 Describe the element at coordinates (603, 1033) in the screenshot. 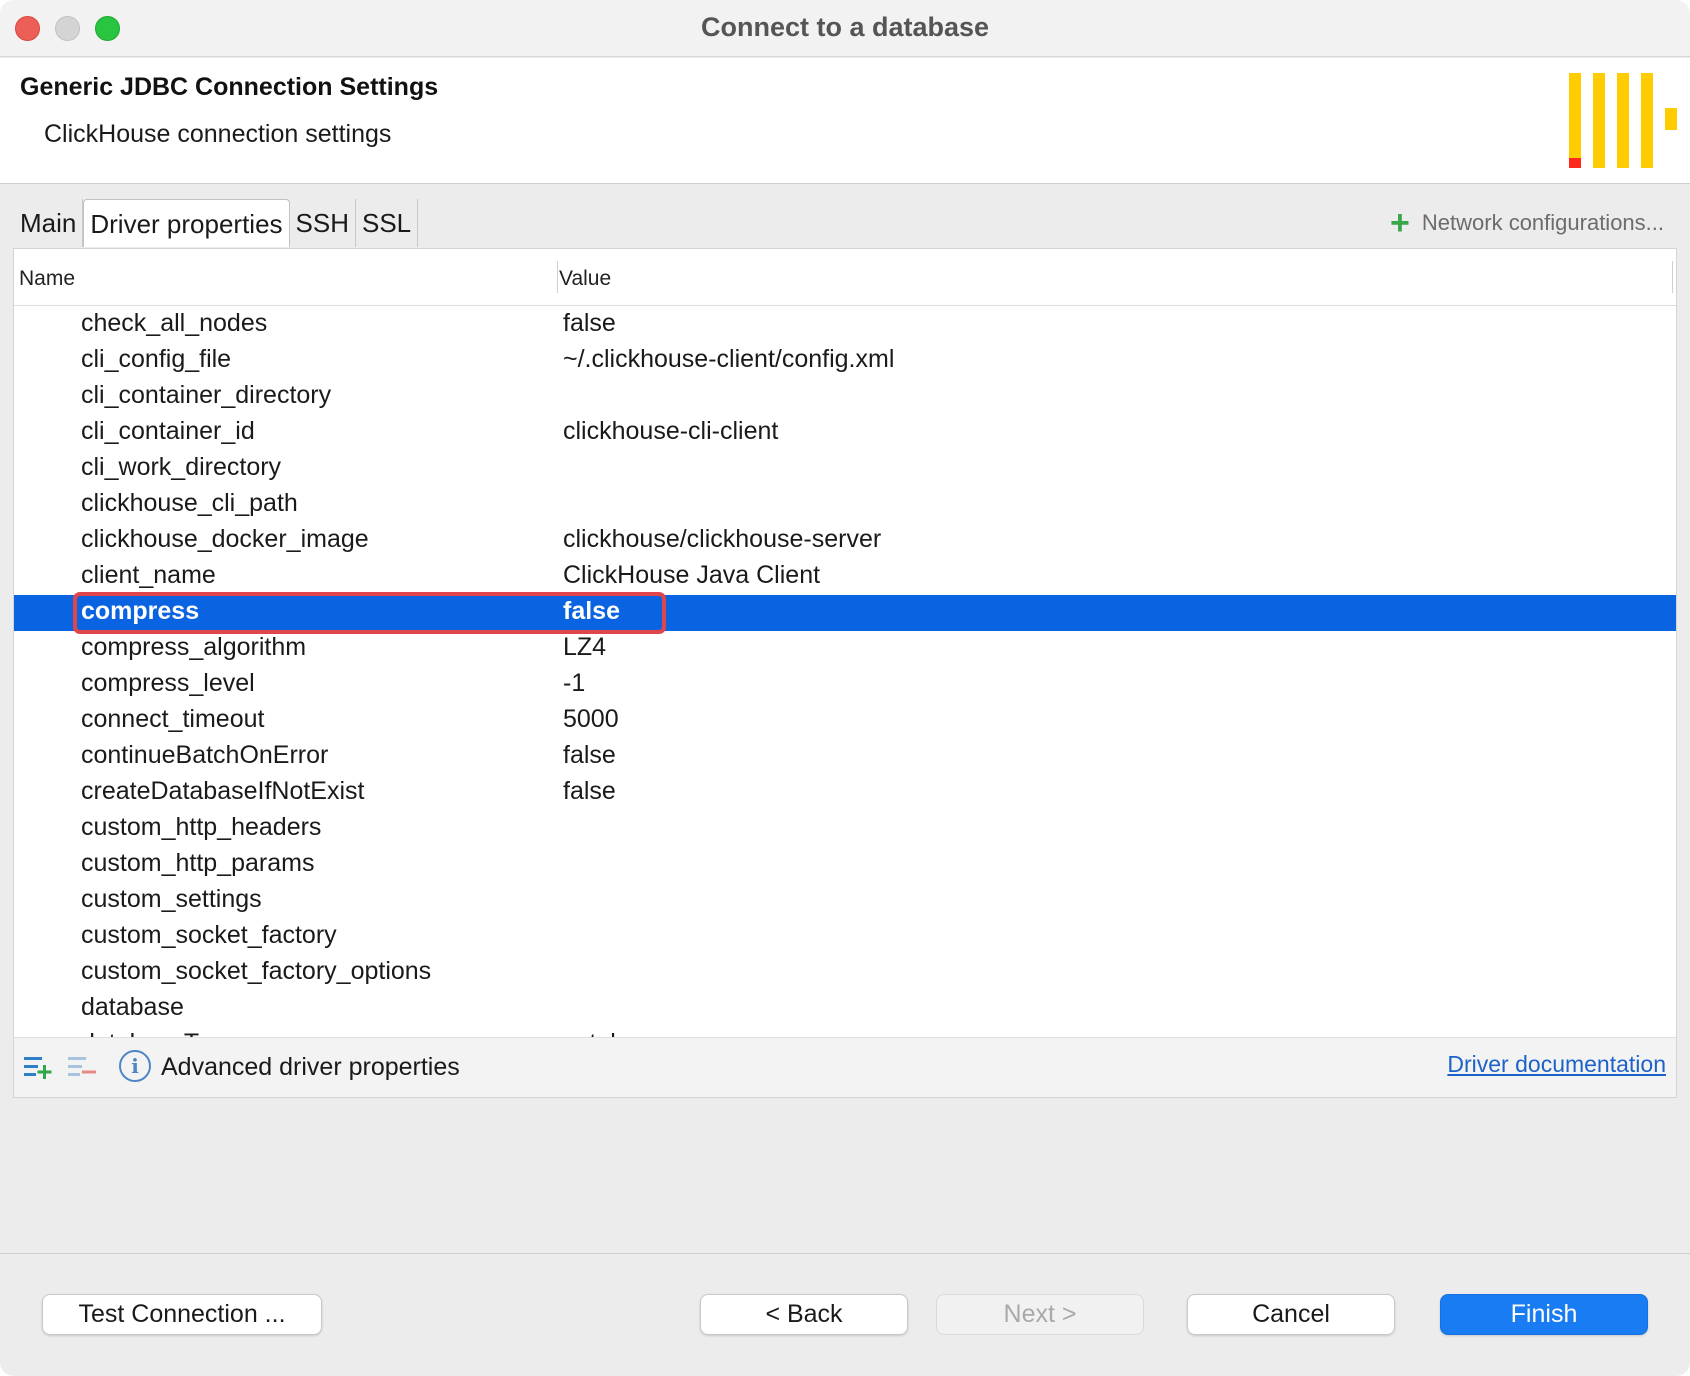

I see `property-value: catalog` at that location.